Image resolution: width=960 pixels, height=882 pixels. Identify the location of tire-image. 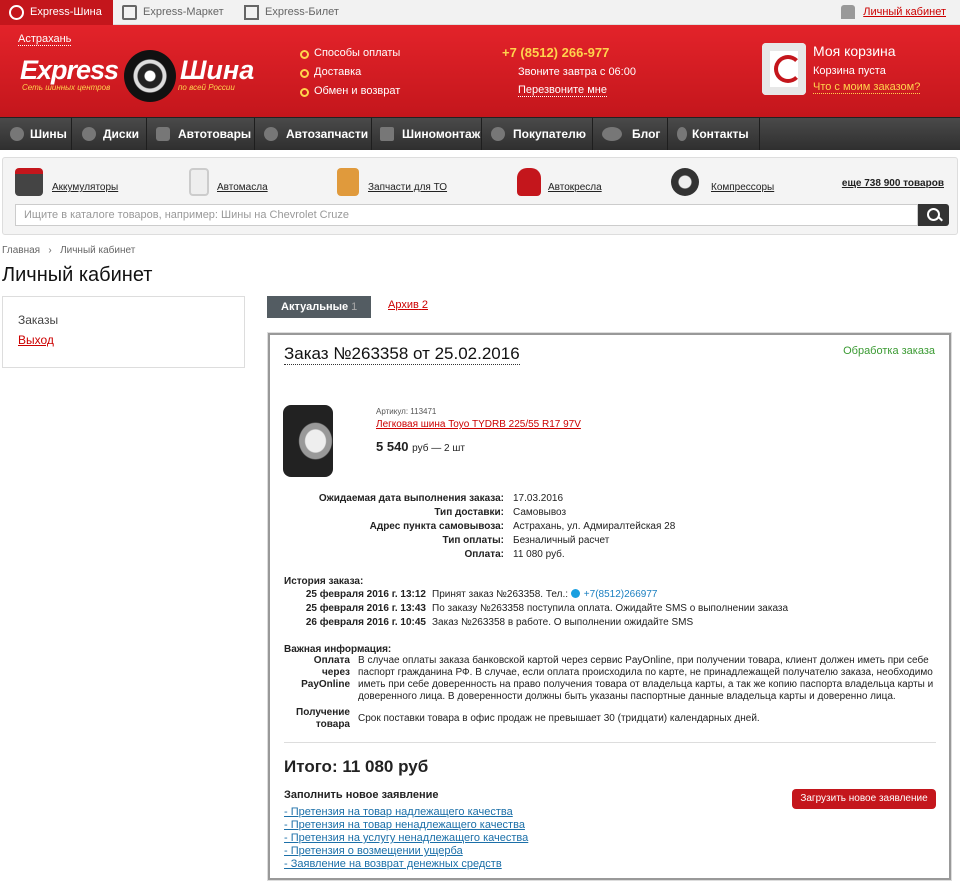
(308, 441).